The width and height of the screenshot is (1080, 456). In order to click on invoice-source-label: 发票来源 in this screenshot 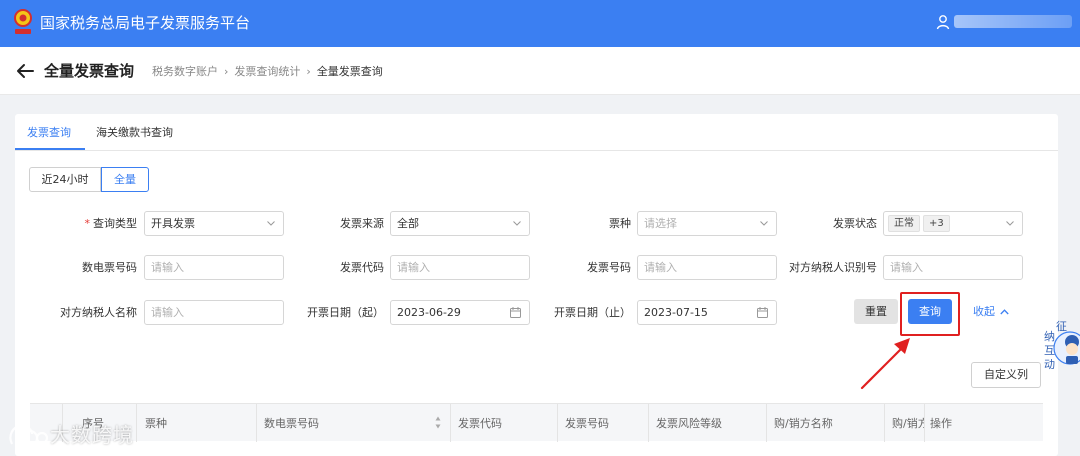, I will do `click(362, 223)`.